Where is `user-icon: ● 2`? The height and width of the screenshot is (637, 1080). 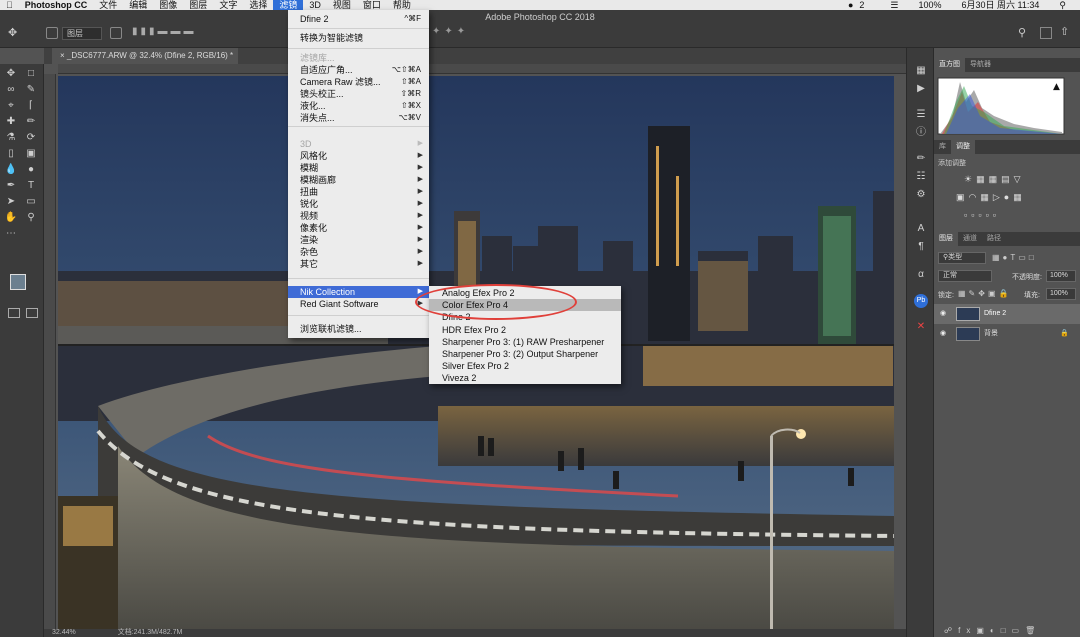
user-icon: ● 2 is located at coordinates (859, 5).